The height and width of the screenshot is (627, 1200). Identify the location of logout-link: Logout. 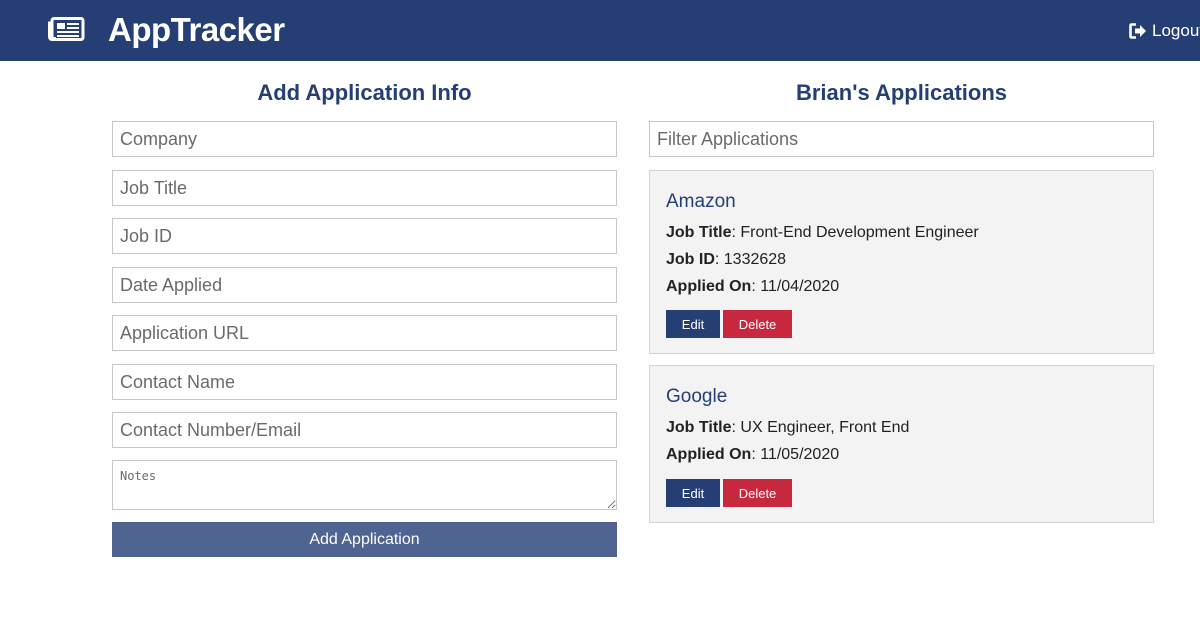
(1164, 31).